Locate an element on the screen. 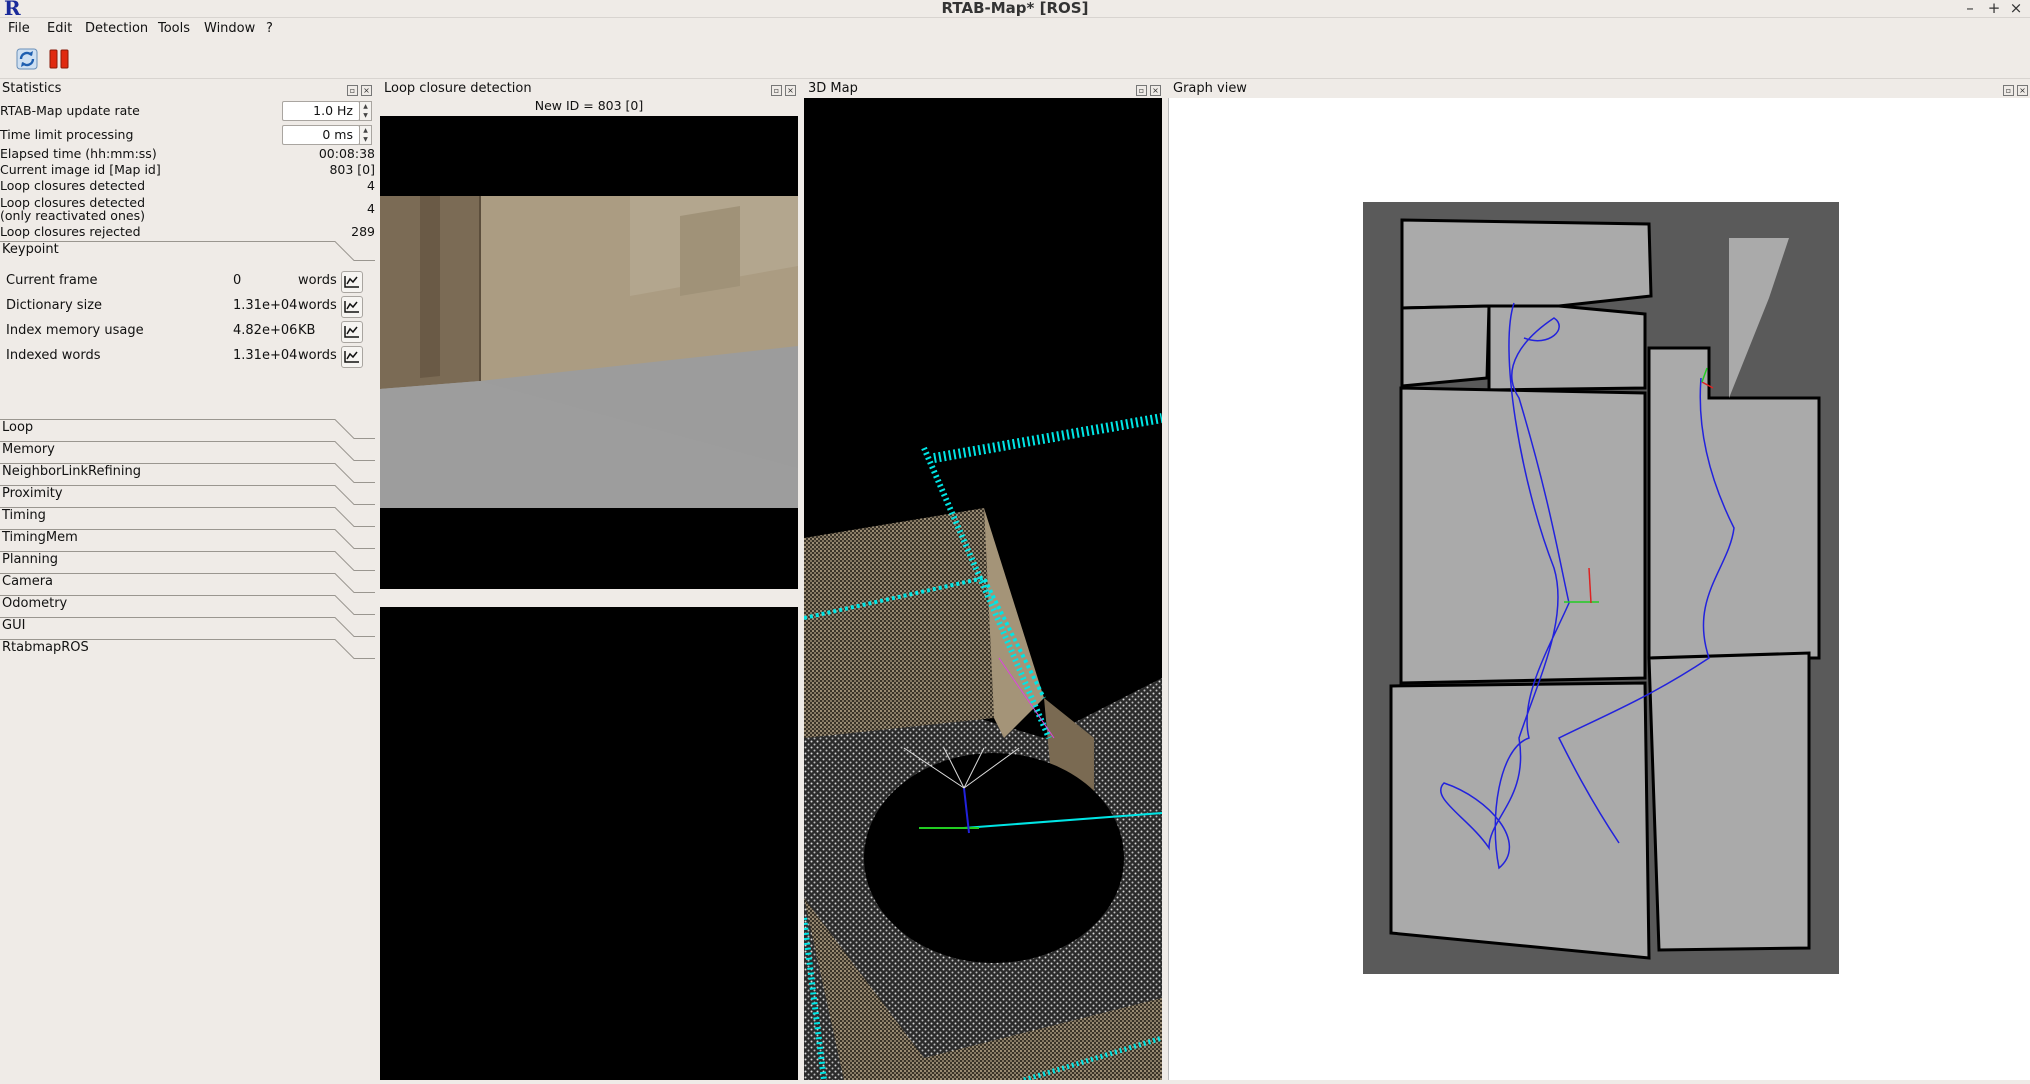 Image resolution: width=2030 pixels, height=1084 pixels. menu-edit: Edit is located at coordinates (59, 29).